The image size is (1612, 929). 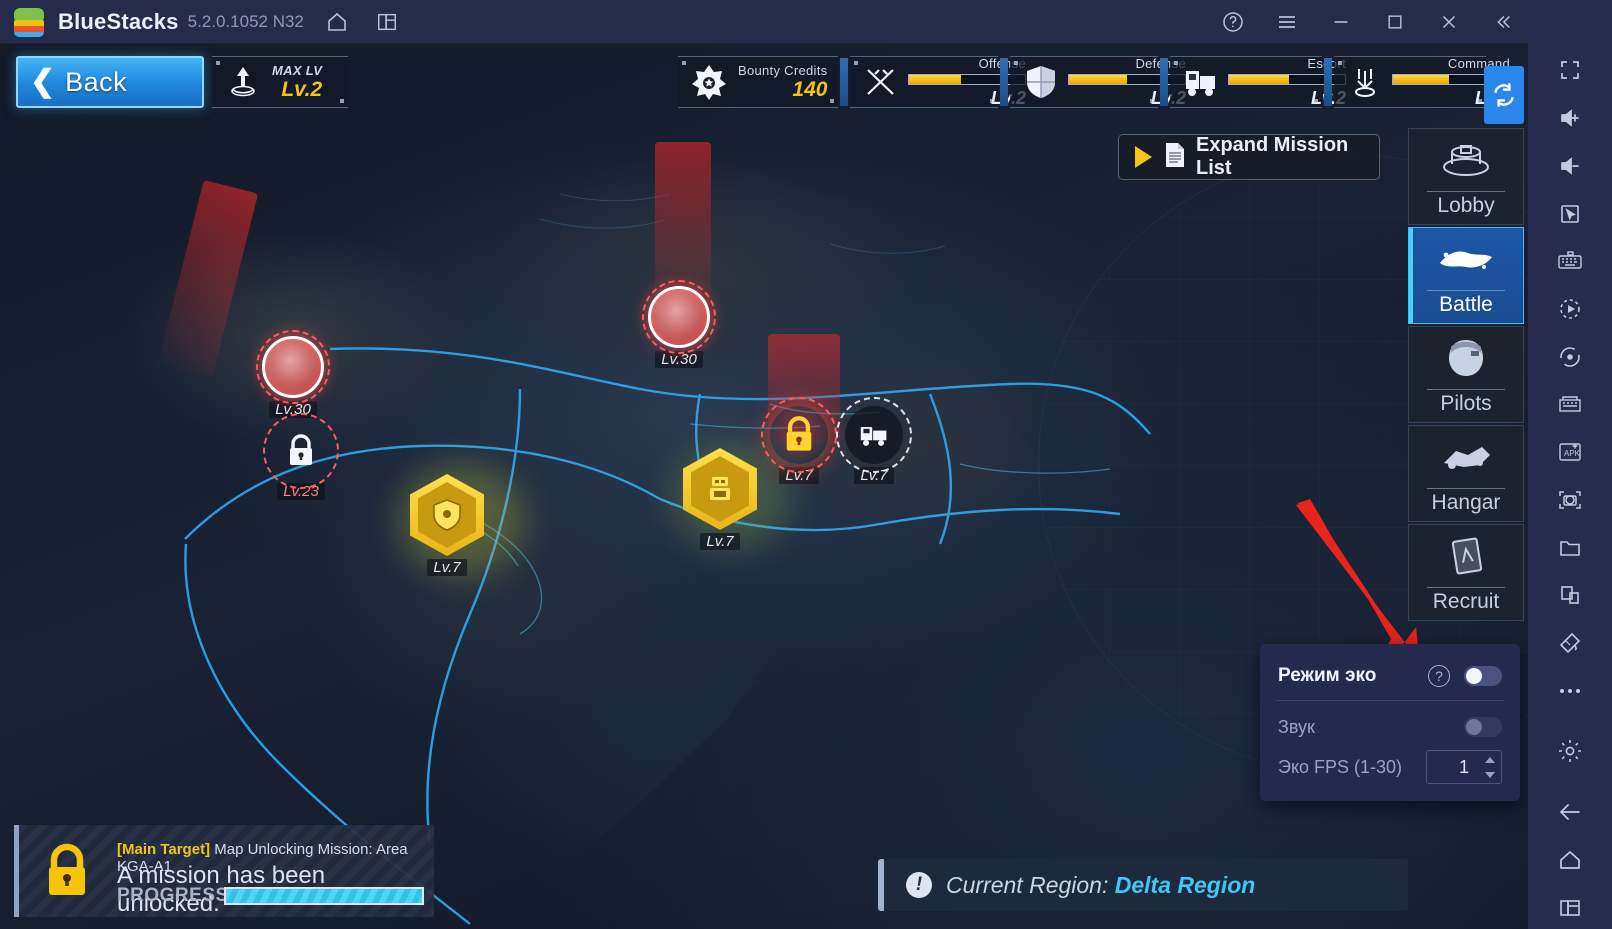 I want to click on map-node-locked-center: Lv.7, so click(x=799, y=440).